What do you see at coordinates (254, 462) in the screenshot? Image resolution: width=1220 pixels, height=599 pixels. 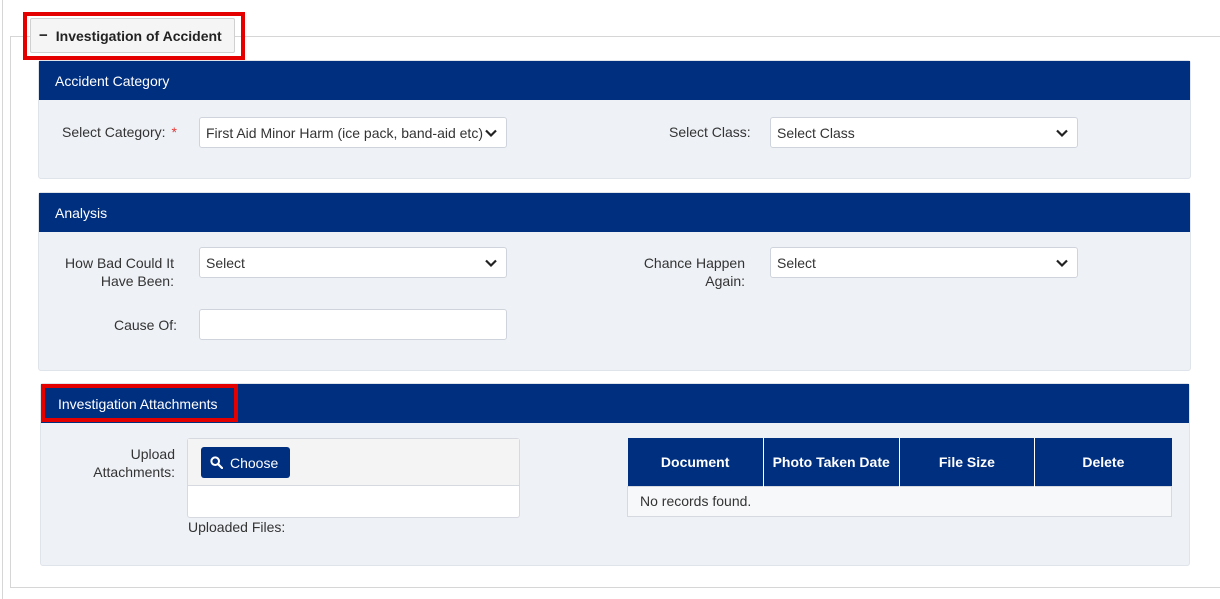 I see `choose-label: Choose` at bounding box center [254, 462].